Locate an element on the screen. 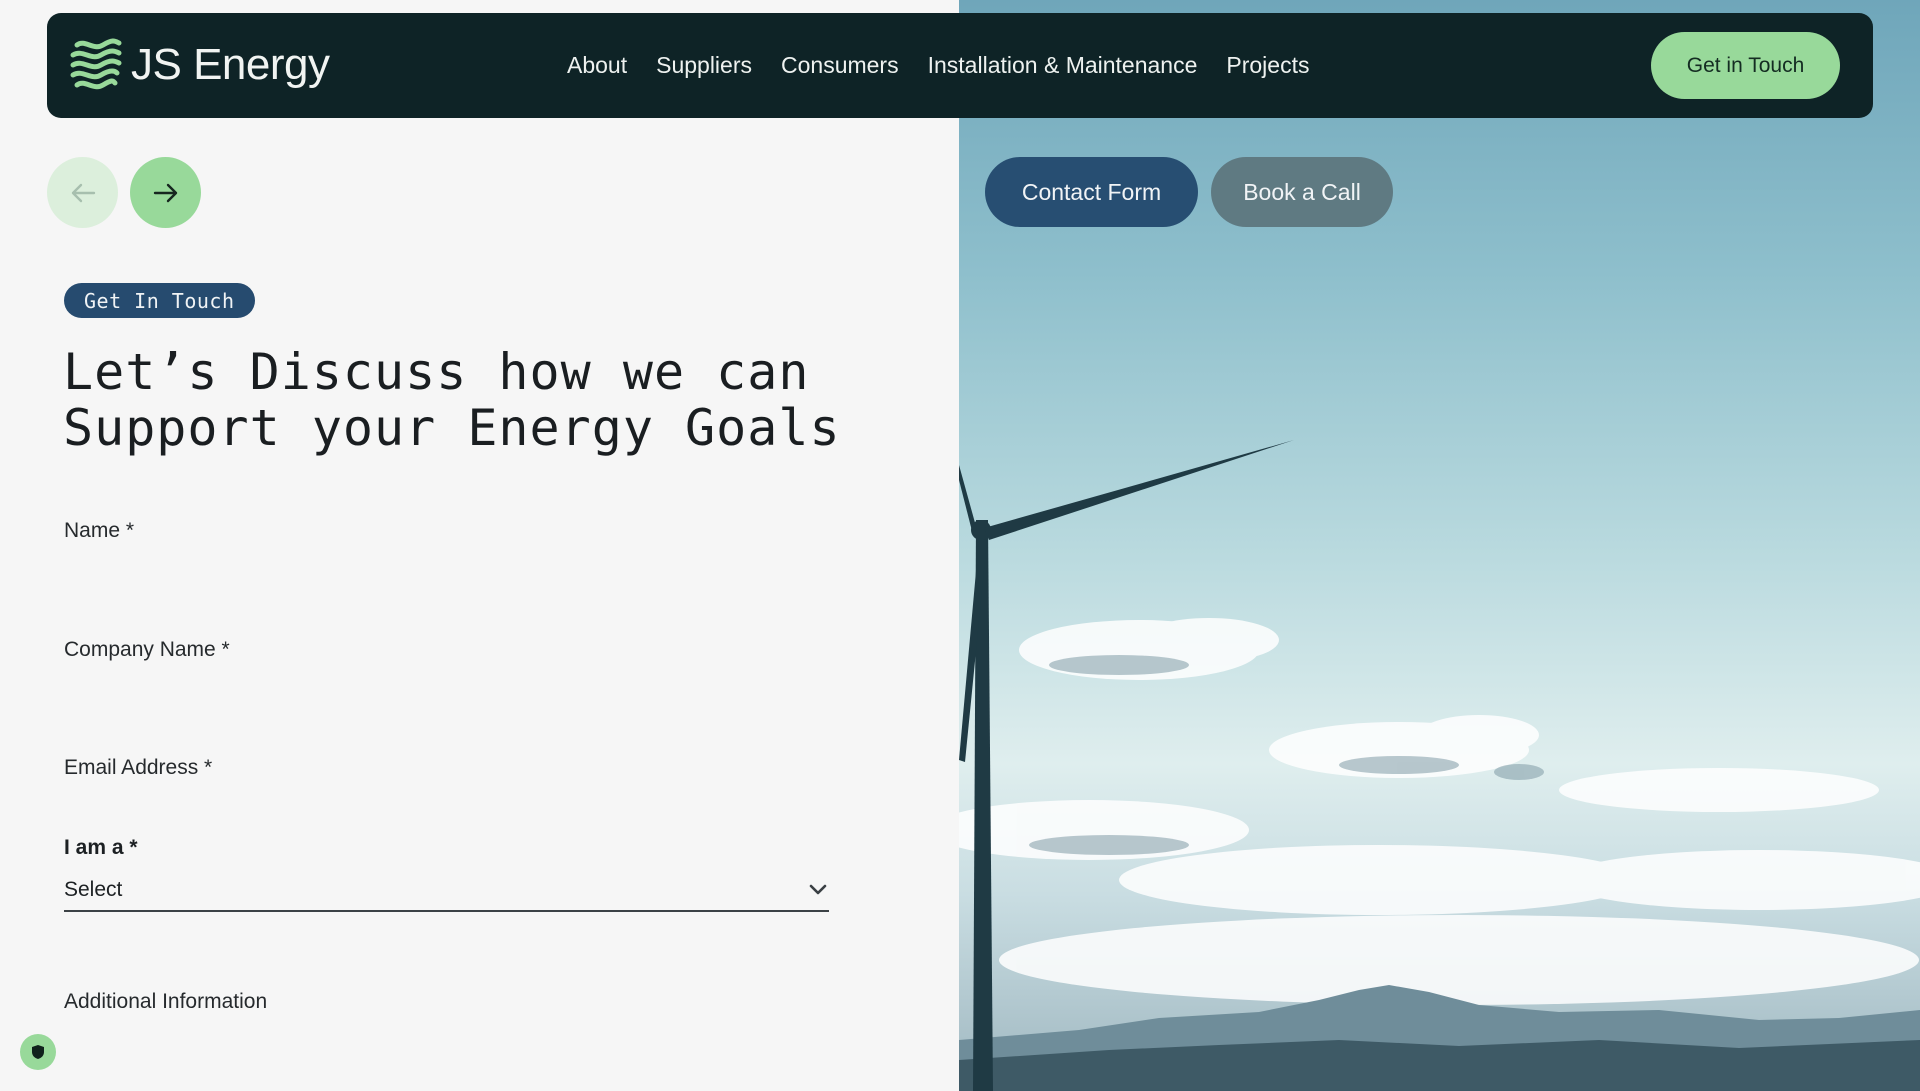 The width and height of the screenshot is (1920, 1091). page-title-line-2: Support your Energy Goals is located at coordinates (452, 428).